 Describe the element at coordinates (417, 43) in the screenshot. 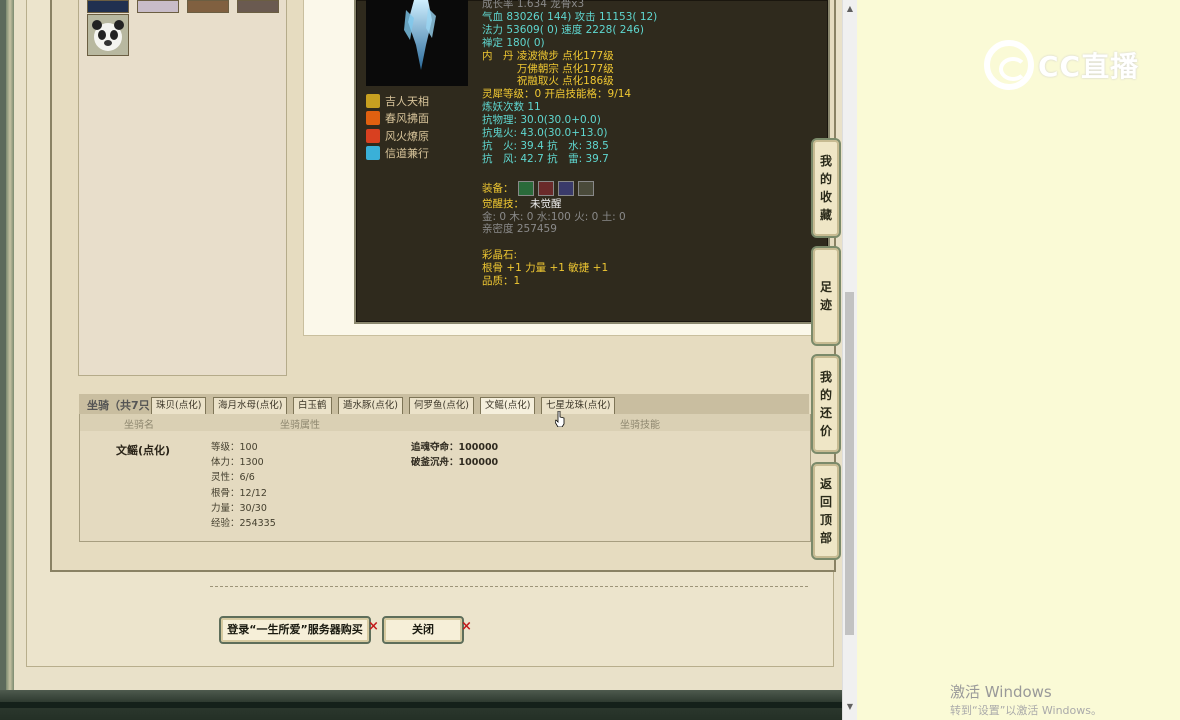

I see `pet-portrait` at that location.